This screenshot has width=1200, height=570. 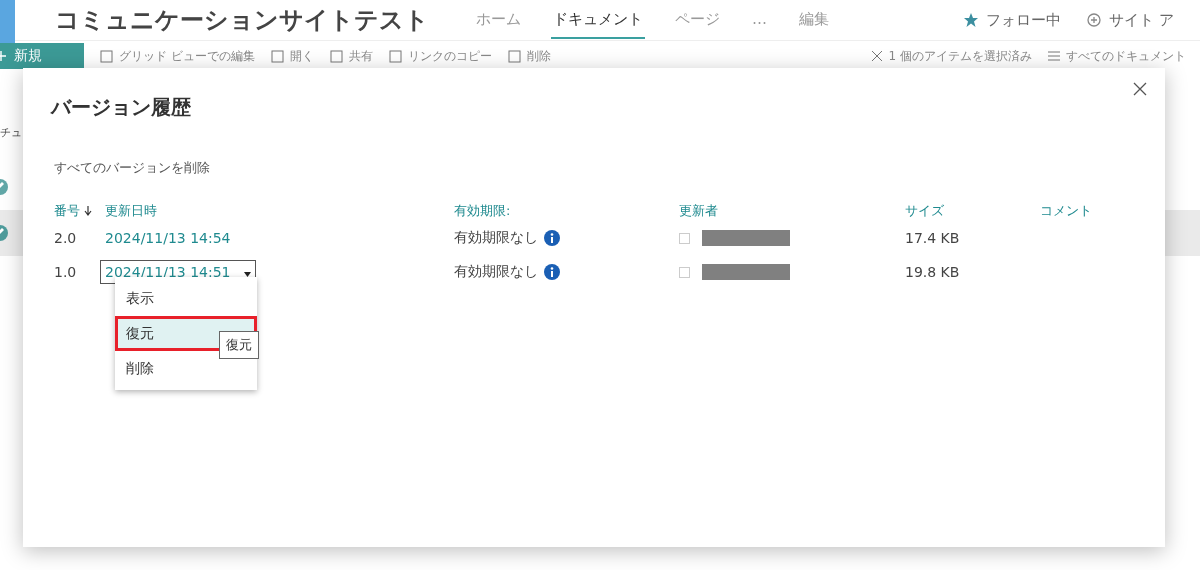 What do you see at coordinates (529, 56) in the screenshot?
I see `toolbar-button: 削除` at bounding box center [529, 56].